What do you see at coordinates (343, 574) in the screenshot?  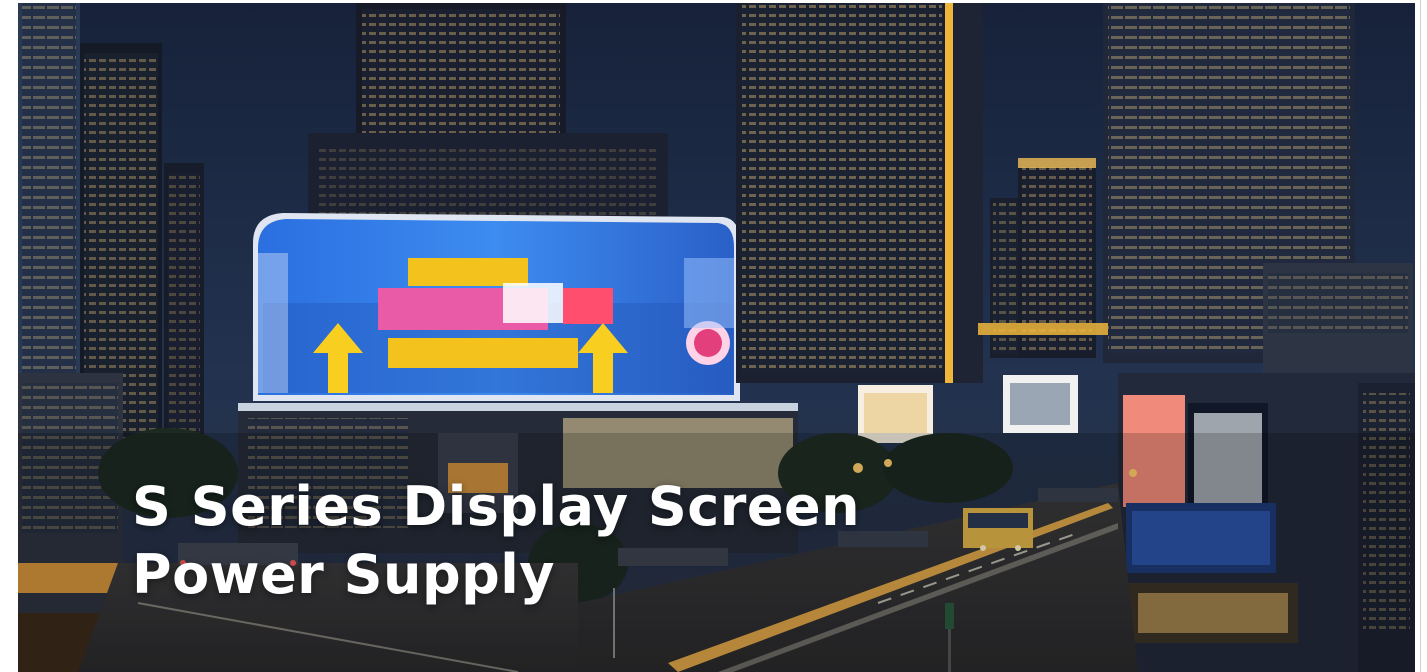 I see `hero-title-line-2: Power Supply` at bounding box center [343, 574].